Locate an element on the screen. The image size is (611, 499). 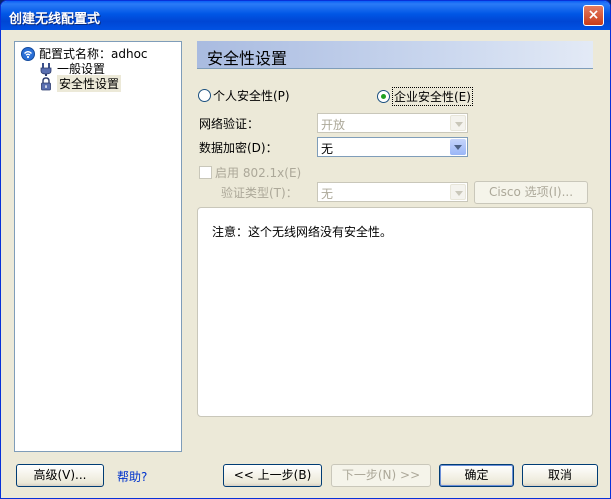
ok-button: 确定 is located at coordinates (476, 475).